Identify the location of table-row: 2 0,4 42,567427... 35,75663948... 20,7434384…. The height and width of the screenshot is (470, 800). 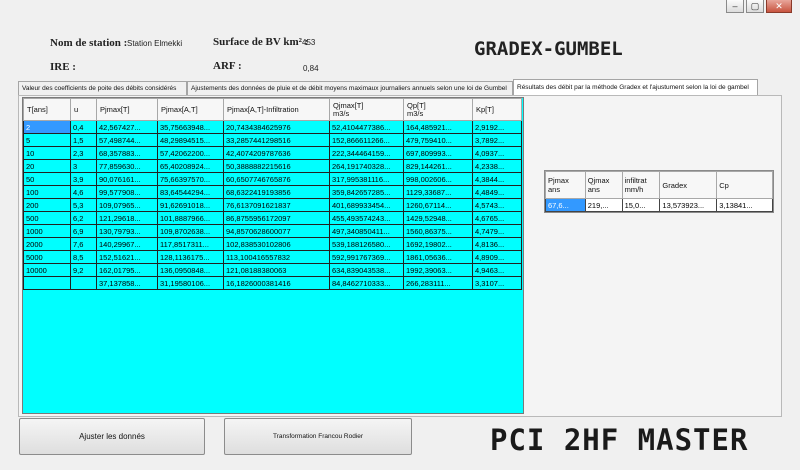
(272, 127).